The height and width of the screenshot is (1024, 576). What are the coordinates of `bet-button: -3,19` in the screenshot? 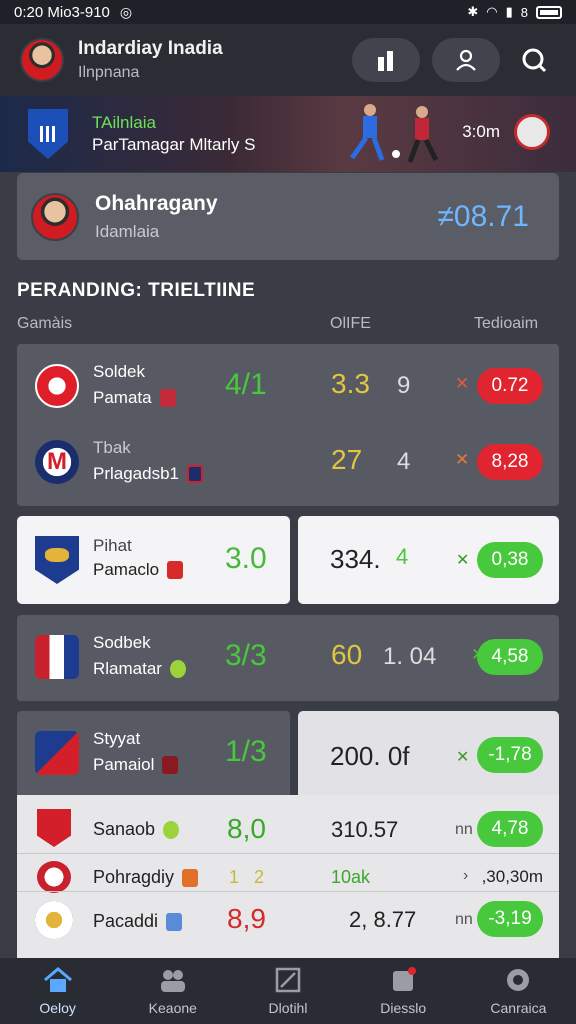 It's located at (510, 919).